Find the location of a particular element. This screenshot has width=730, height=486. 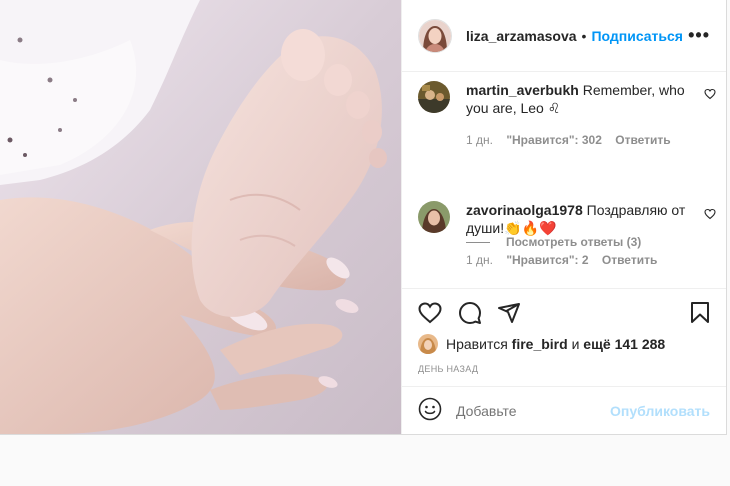

post-header: liza_arzamasova • Подписаться ••• is located at coordinates (564, 36).